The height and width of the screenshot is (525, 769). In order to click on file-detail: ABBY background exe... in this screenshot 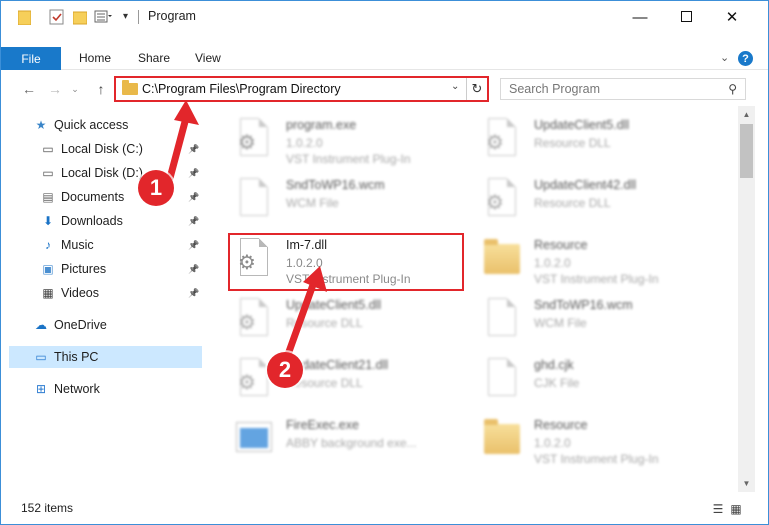, I will do `click(351, 443)`.